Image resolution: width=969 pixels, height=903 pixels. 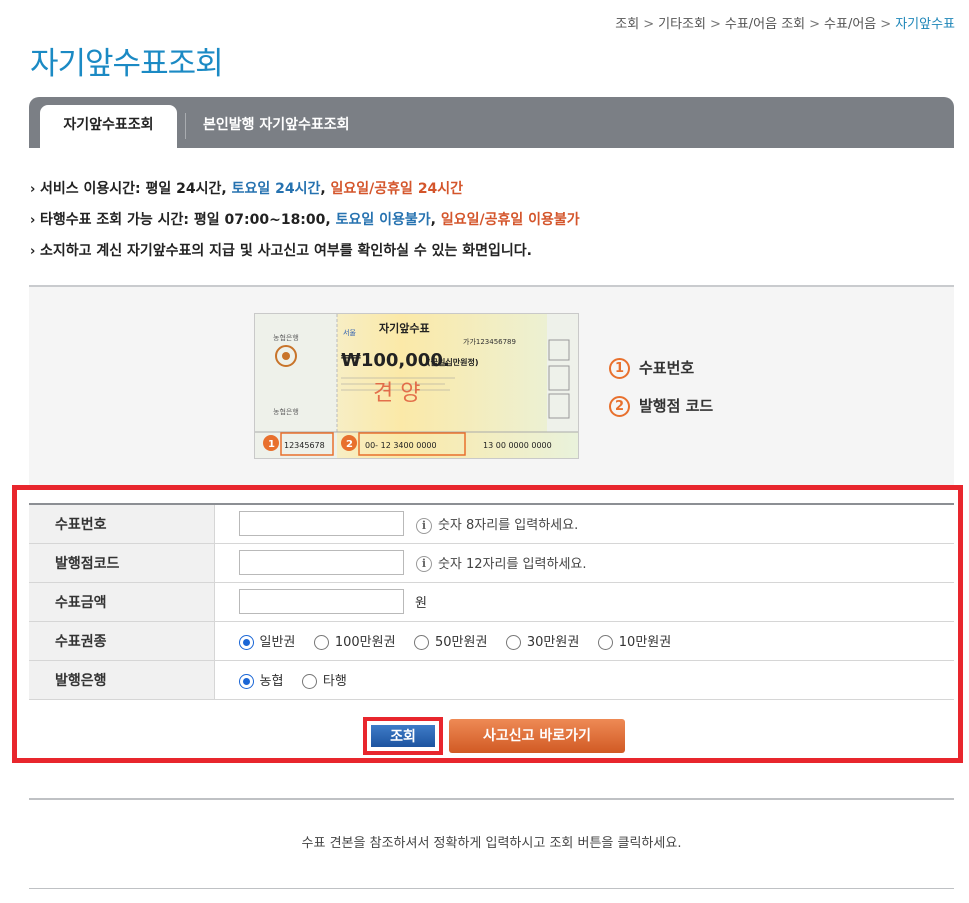 What do you see at coordinates (286, 411) in the screenshot?
I see `check-bank-bottom: 농협은행` at bounding box center [286, 411].